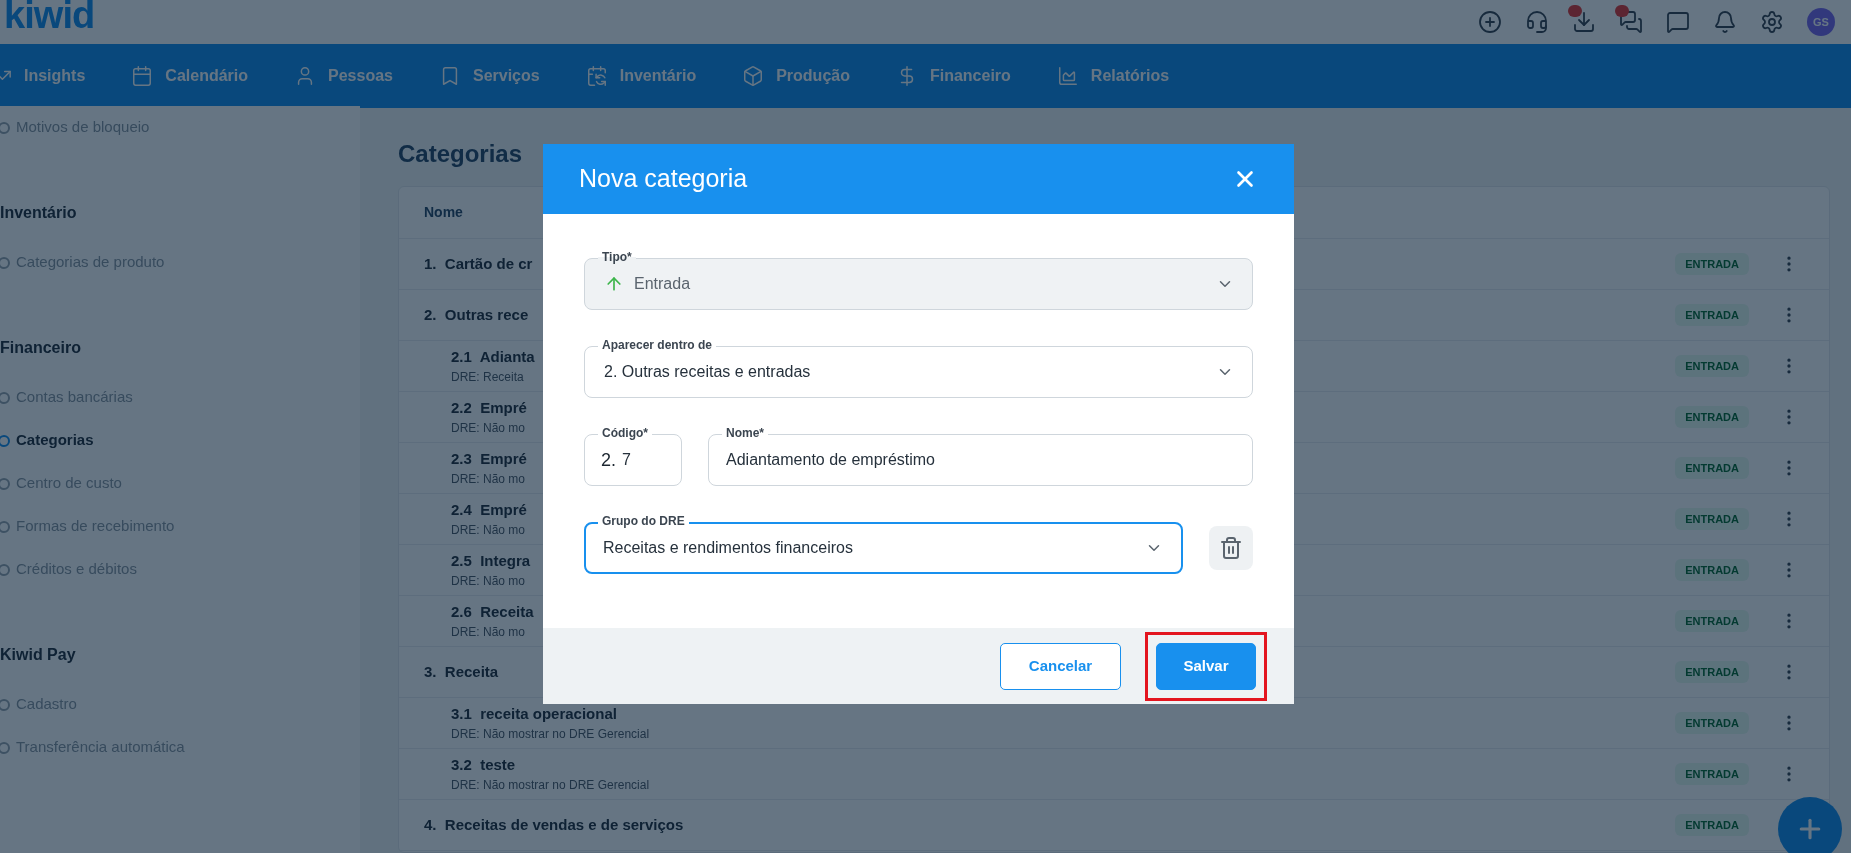 Image resolution: width=1851 pixels, height=853 pixels. What do you see at coordinates (484, 764) in the screenshot?
I see `category-name: 3.2 teste` at bounding box center [484, 764].